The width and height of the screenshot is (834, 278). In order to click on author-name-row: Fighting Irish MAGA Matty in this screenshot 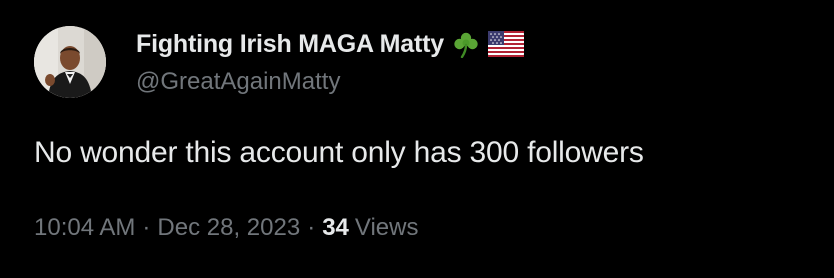, I will do `click(330, 44)`.